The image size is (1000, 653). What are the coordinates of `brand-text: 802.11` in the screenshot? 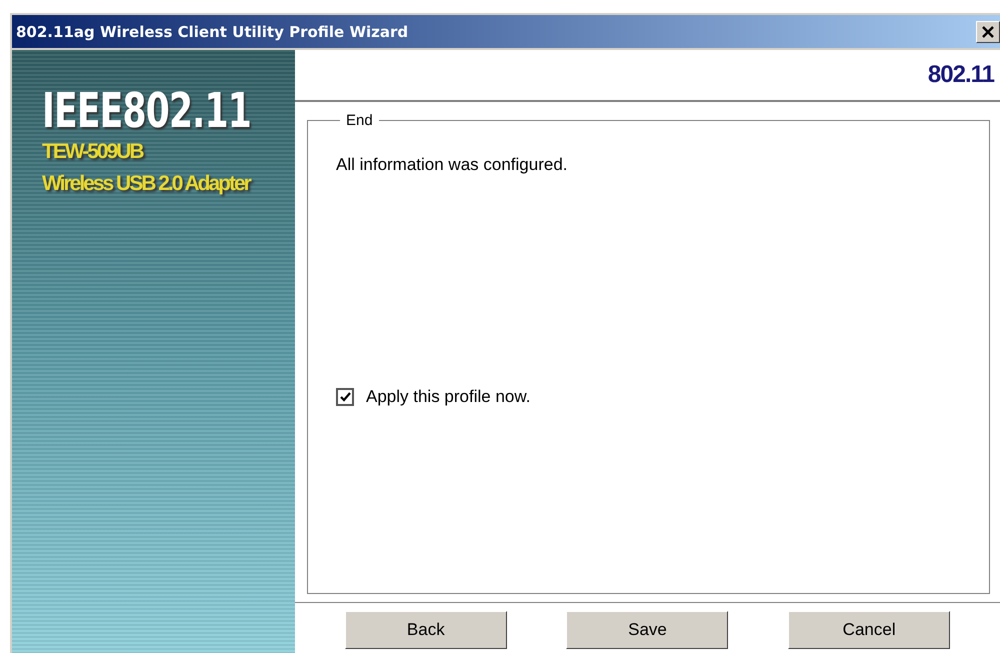 It's located at (961, 75).